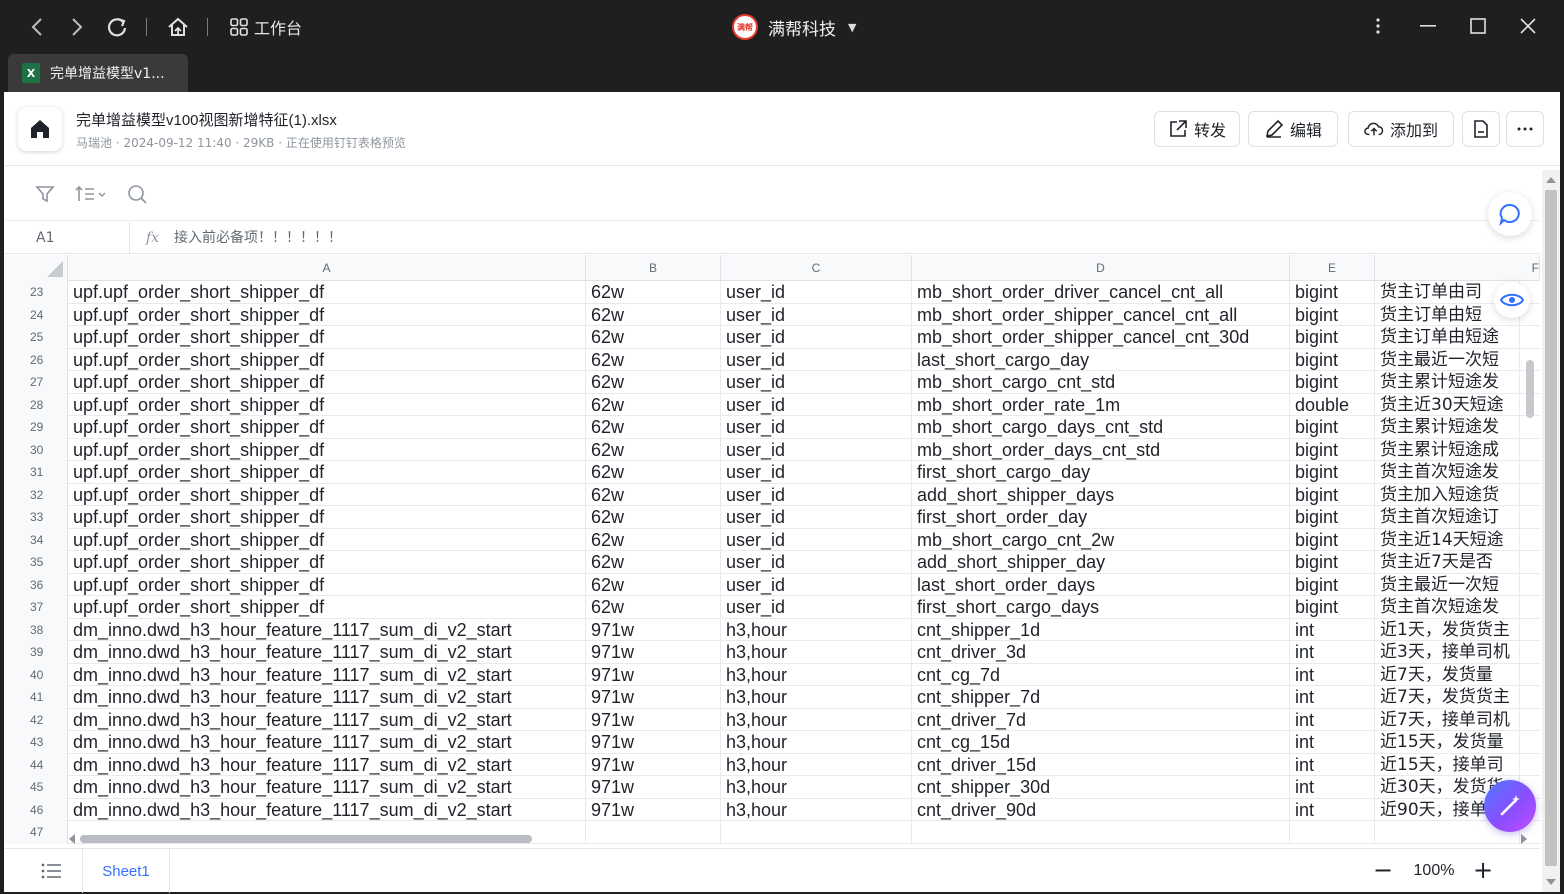 The height and width of the screenshot is (894, 1564). Describe the element at coordinates (1524, 839) in the screenshot. I see `scroll-right-icon` at that location.